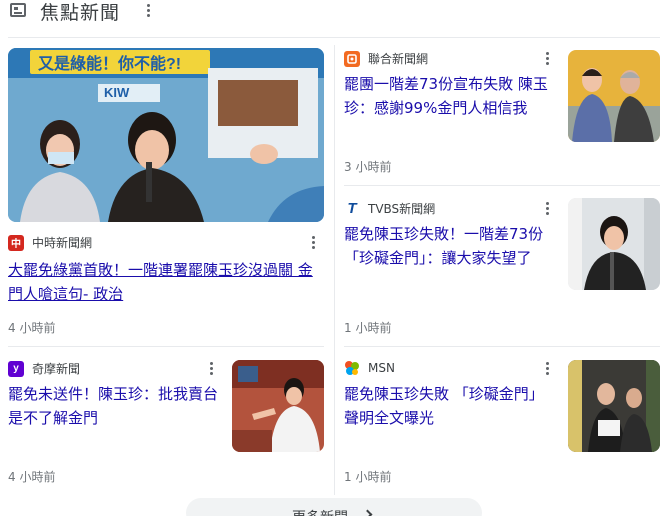 This screenshot has width=672, height=516. What do you see at coordinates (114, 406) in the screenshot?
I see `headline-link: 罷免未送件！陳玉珍：批我賣台是不了解金門` at bounding box center [114, 406].